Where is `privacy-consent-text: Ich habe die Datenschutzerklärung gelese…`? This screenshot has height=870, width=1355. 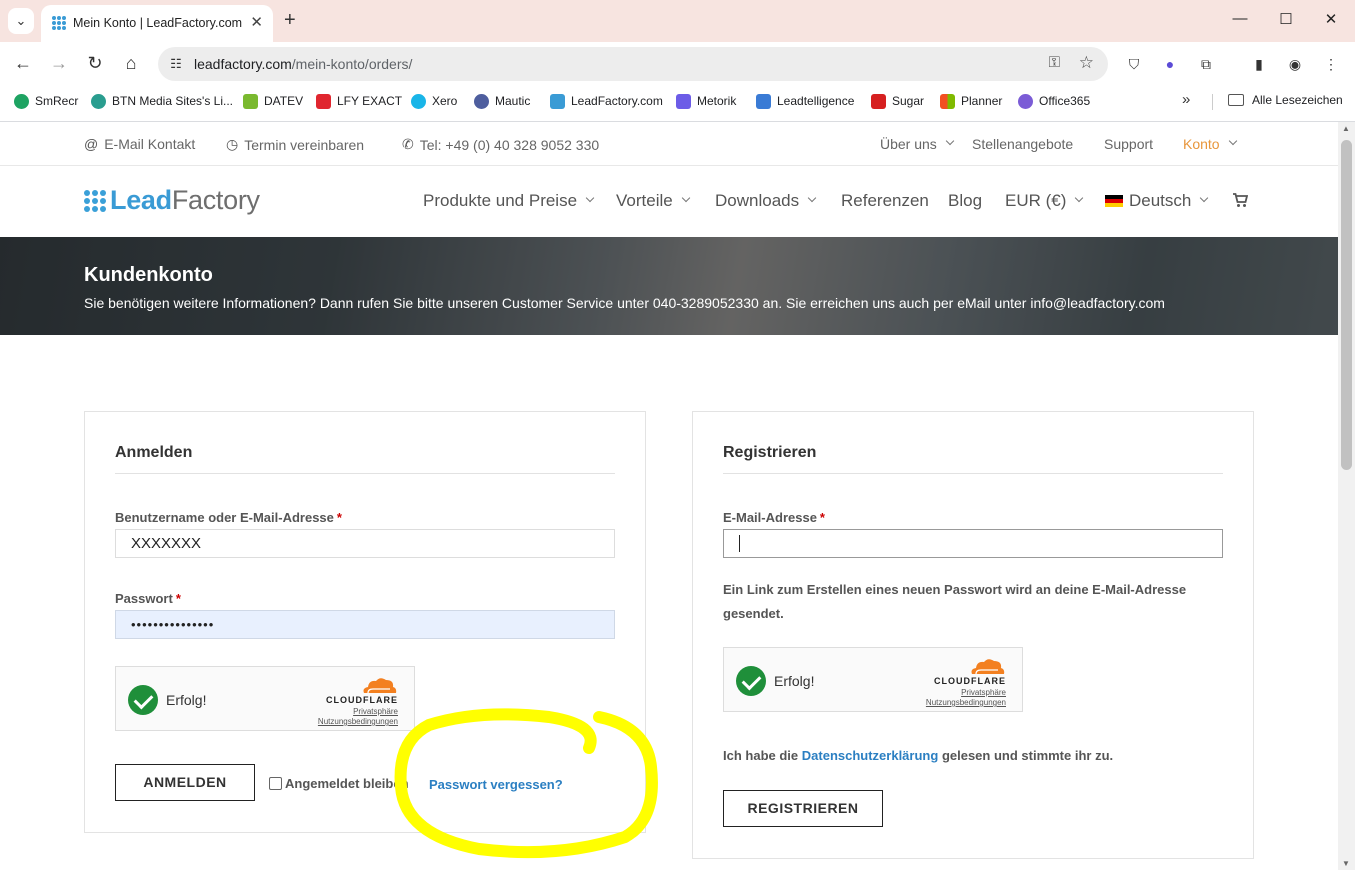 privacy-consent-text: Ich habe die Datenschutzerklärung gelese… is located at coordinates (918, 755).